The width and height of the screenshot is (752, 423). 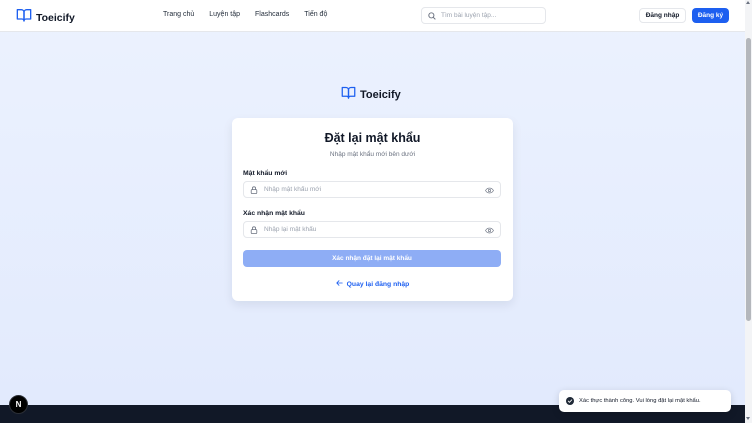 I want to click on scroll-down-arrow-icon, so click(x=748, y=418).